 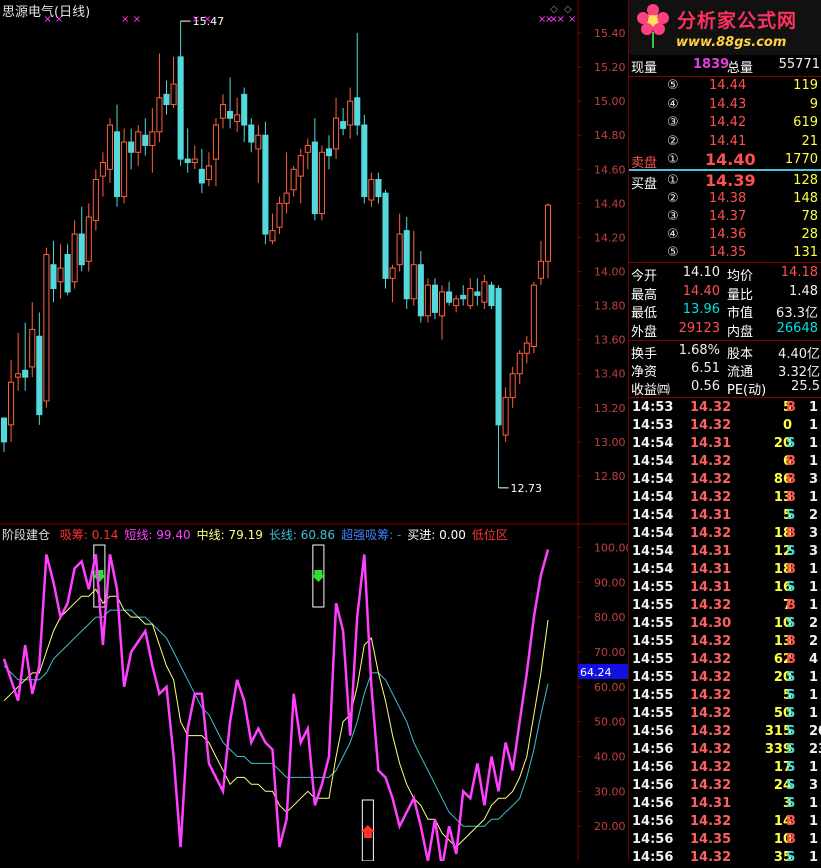 What do you see at coordinates (728, 141) in the screenshot?
I see `ask-price: 14.41` at bounding box center [728, 141].